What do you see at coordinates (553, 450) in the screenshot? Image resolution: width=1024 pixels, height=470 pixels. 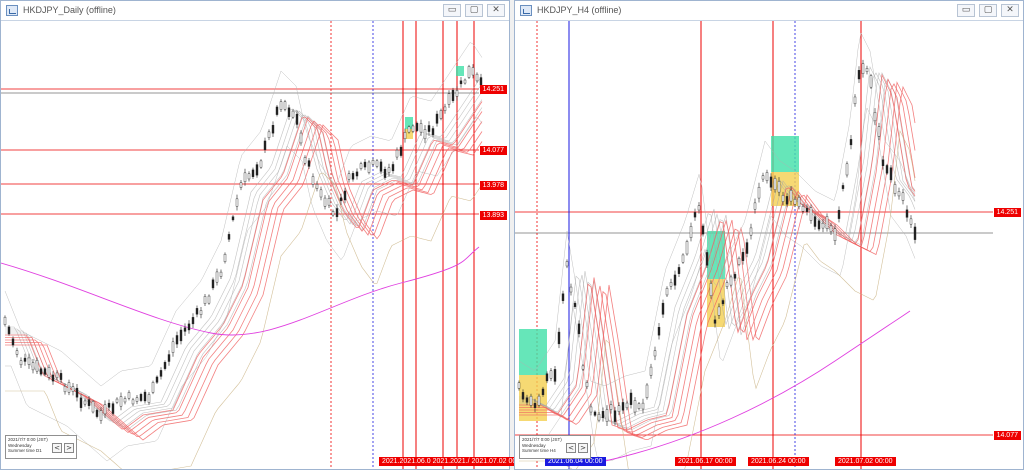 I see `info-timeframe: H4` at bounding box center [553, 450].